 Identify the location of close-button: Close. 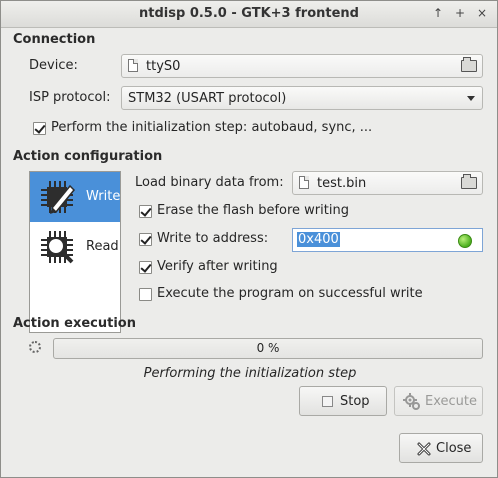
(441, 448).